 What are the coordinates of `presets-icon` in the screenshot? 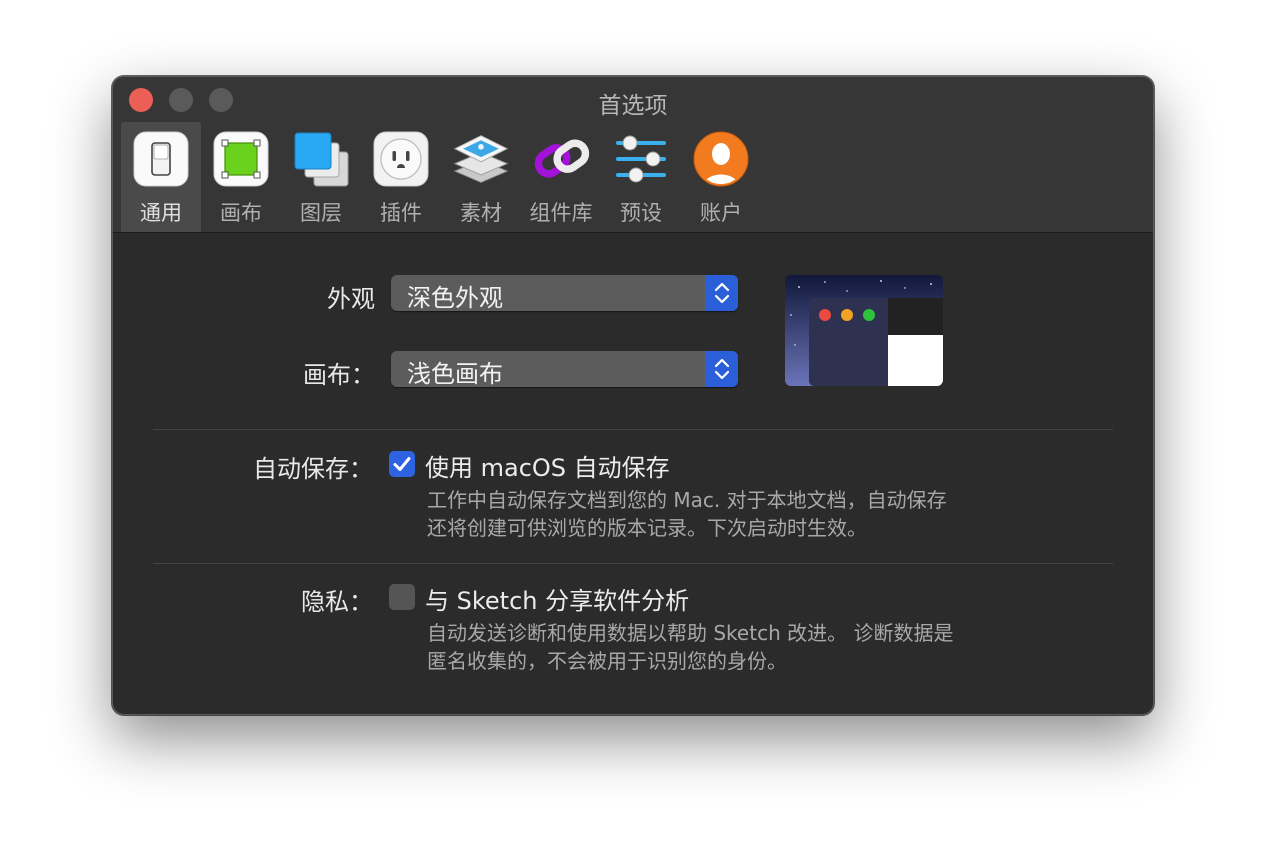 It's located at (641, 159).